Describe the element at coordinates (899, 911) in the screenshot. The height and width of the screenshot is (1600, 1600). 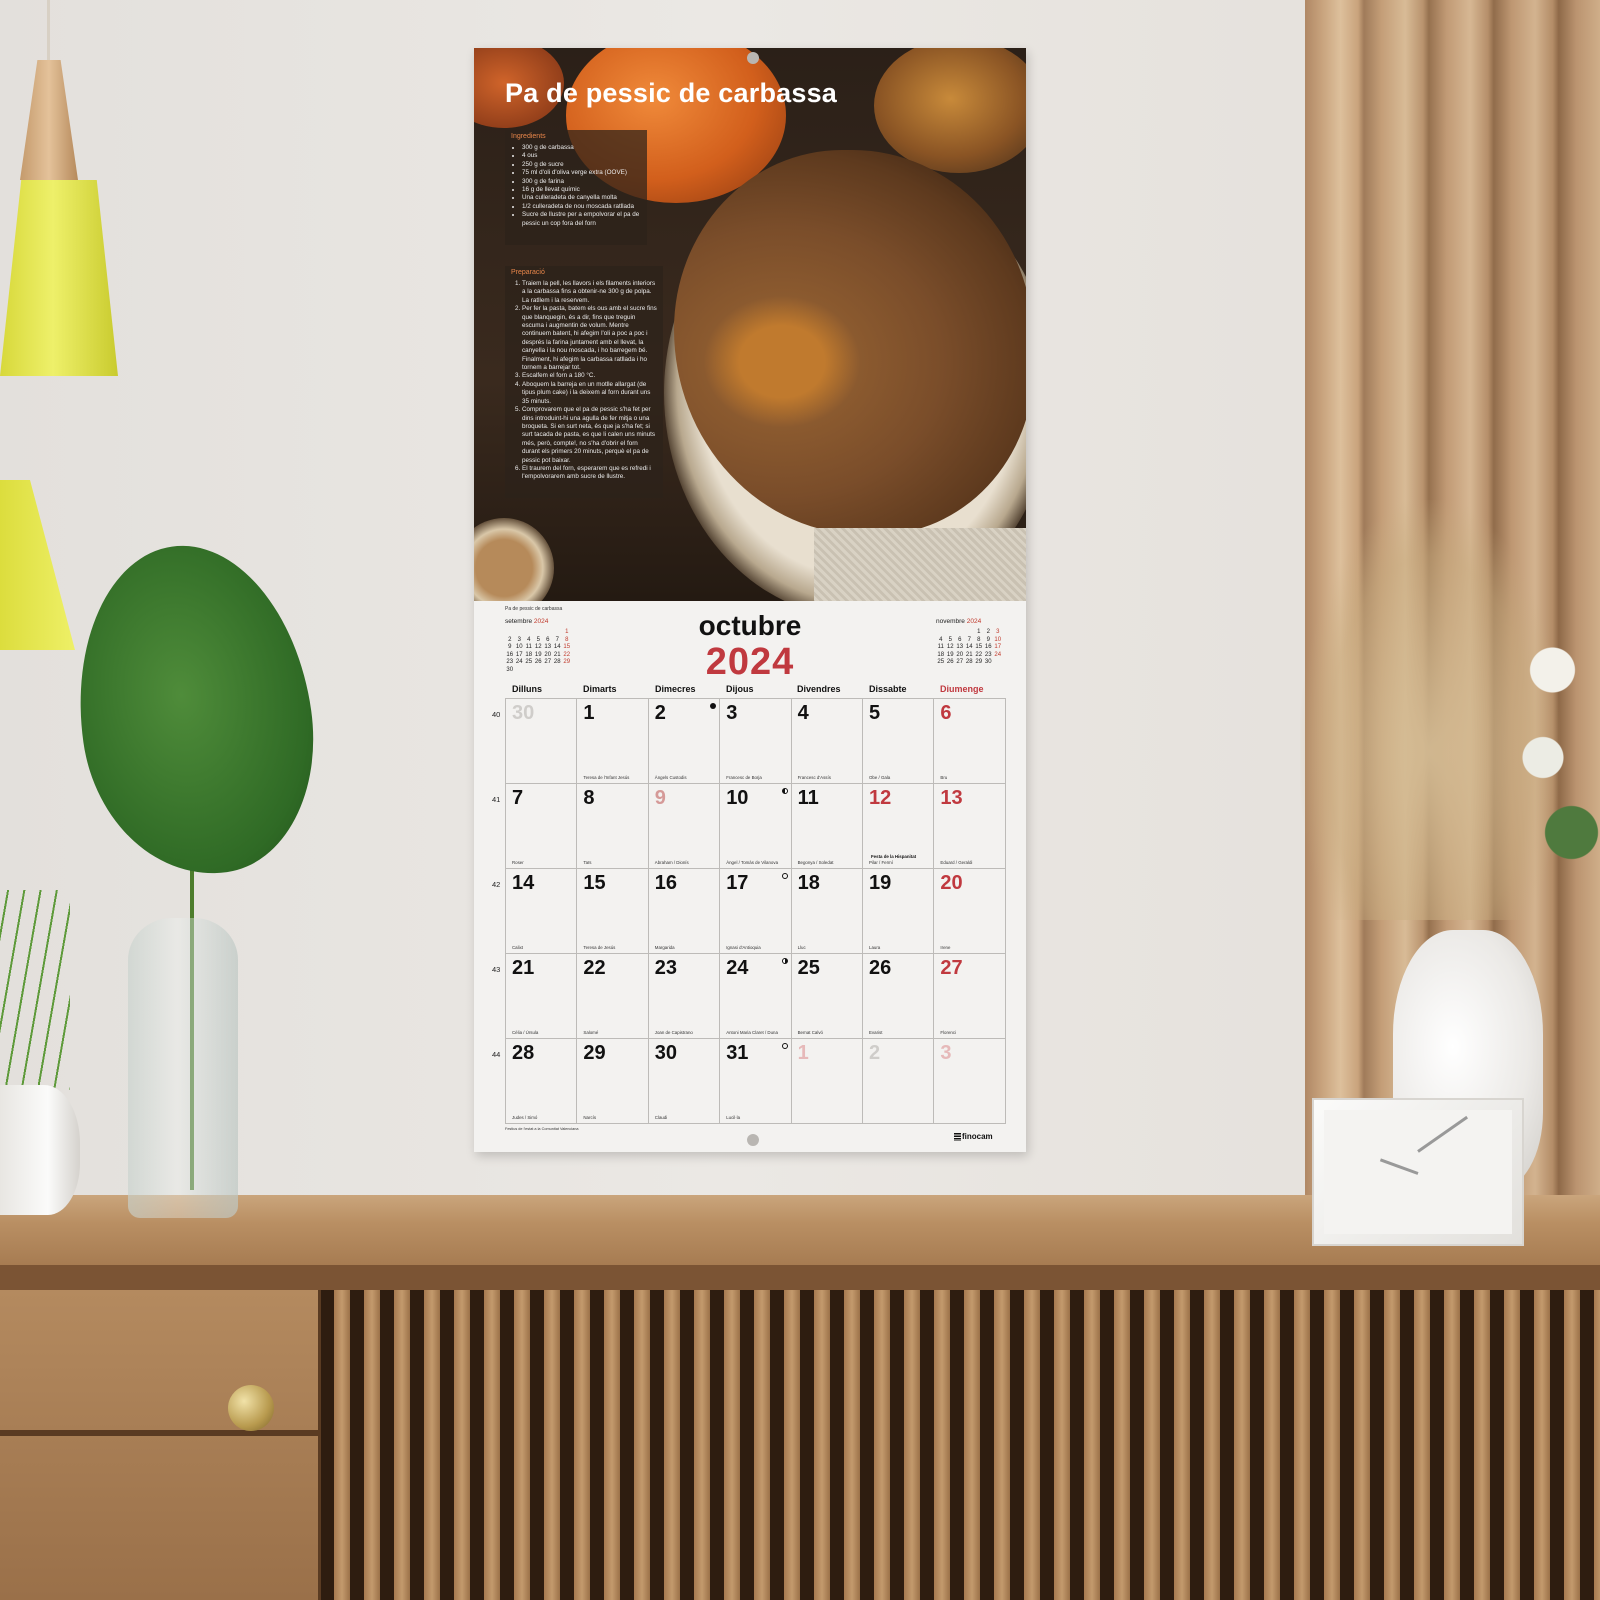
I see `day-cell: 19 Laura` at that location.